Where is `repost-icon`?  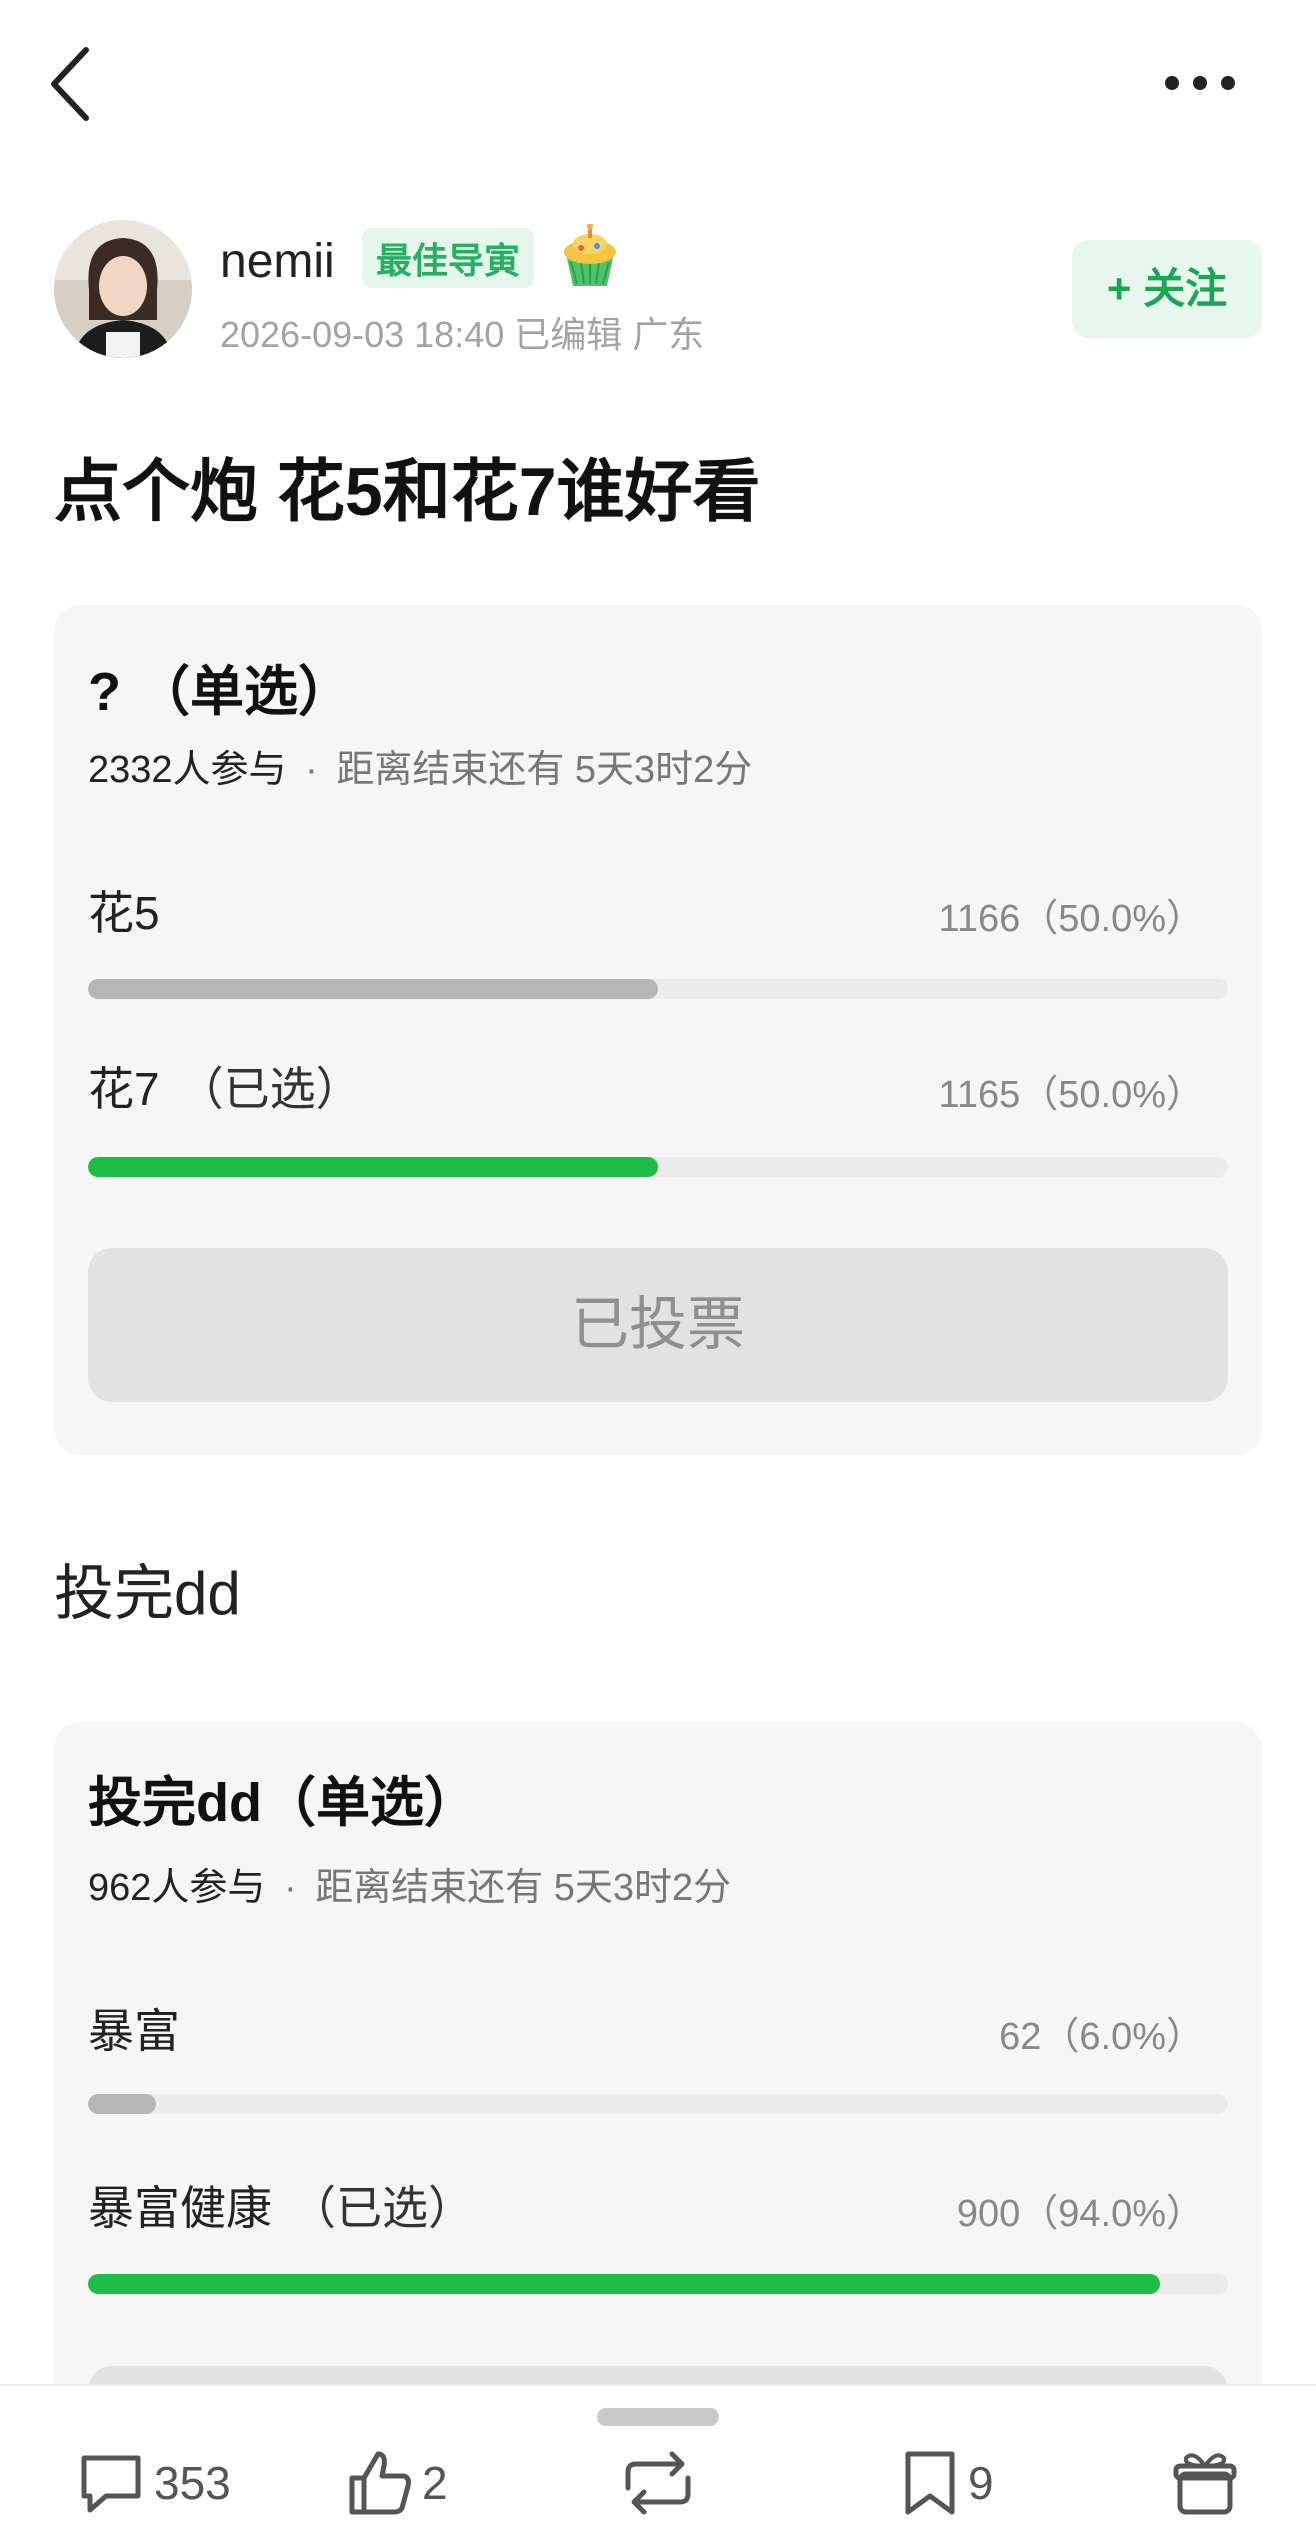
repost-icon is located at coordinates (658, 2483).